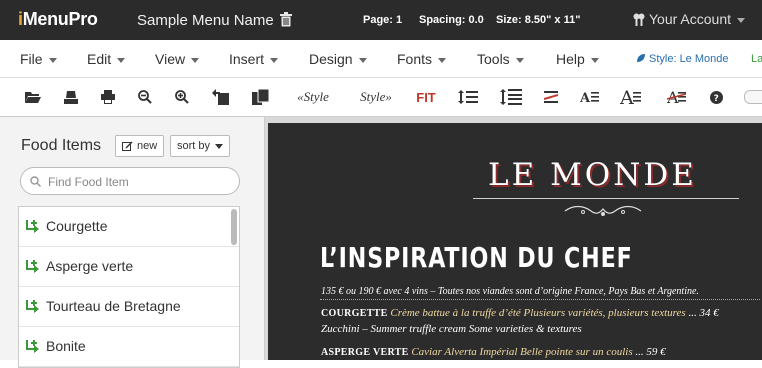  Describe the element at coordinates (756, 59) in the screenshot. I see `layout-link: La` at that location.